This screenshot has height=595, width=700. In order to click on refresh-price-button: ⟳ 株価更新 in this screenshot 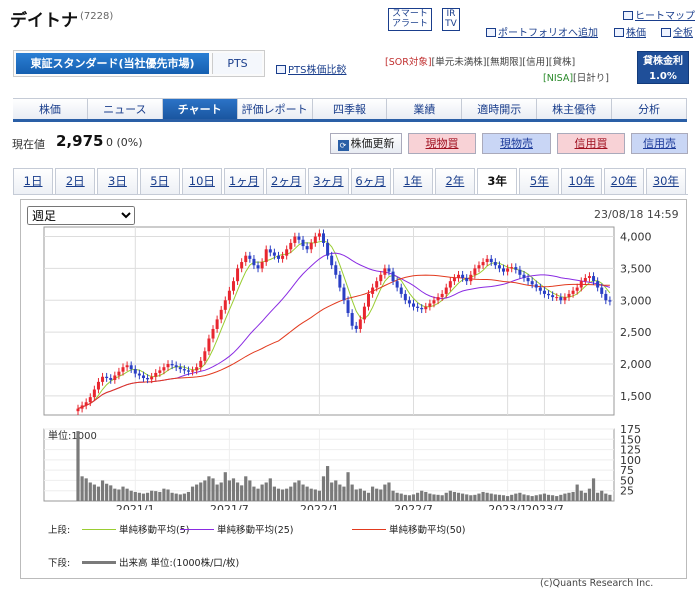, I will do `click(366, 143)`.